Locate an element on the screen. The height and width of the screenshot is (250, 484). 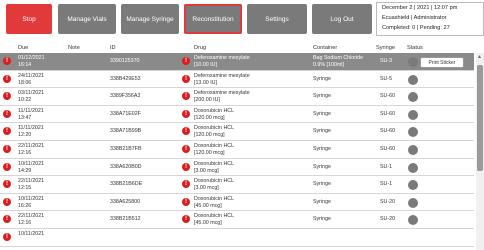
stop-button: Stop is located at coordinates (29, 19).